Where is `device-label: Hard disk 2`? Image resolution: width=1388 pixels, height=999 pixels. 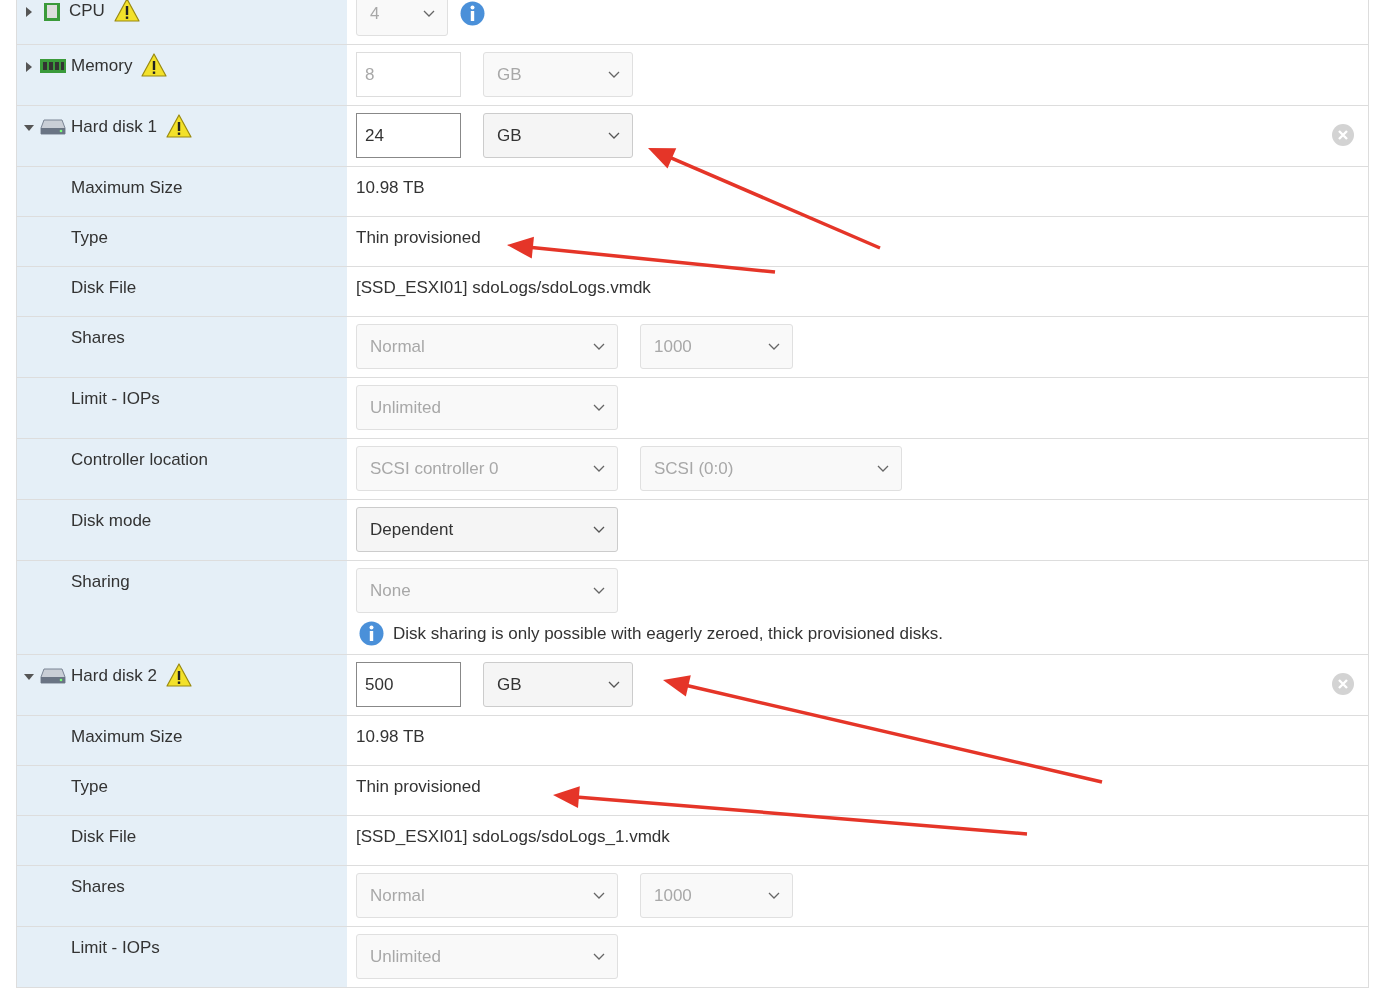
device-label: Hard disk 2 is located at coordinates (114, 676).